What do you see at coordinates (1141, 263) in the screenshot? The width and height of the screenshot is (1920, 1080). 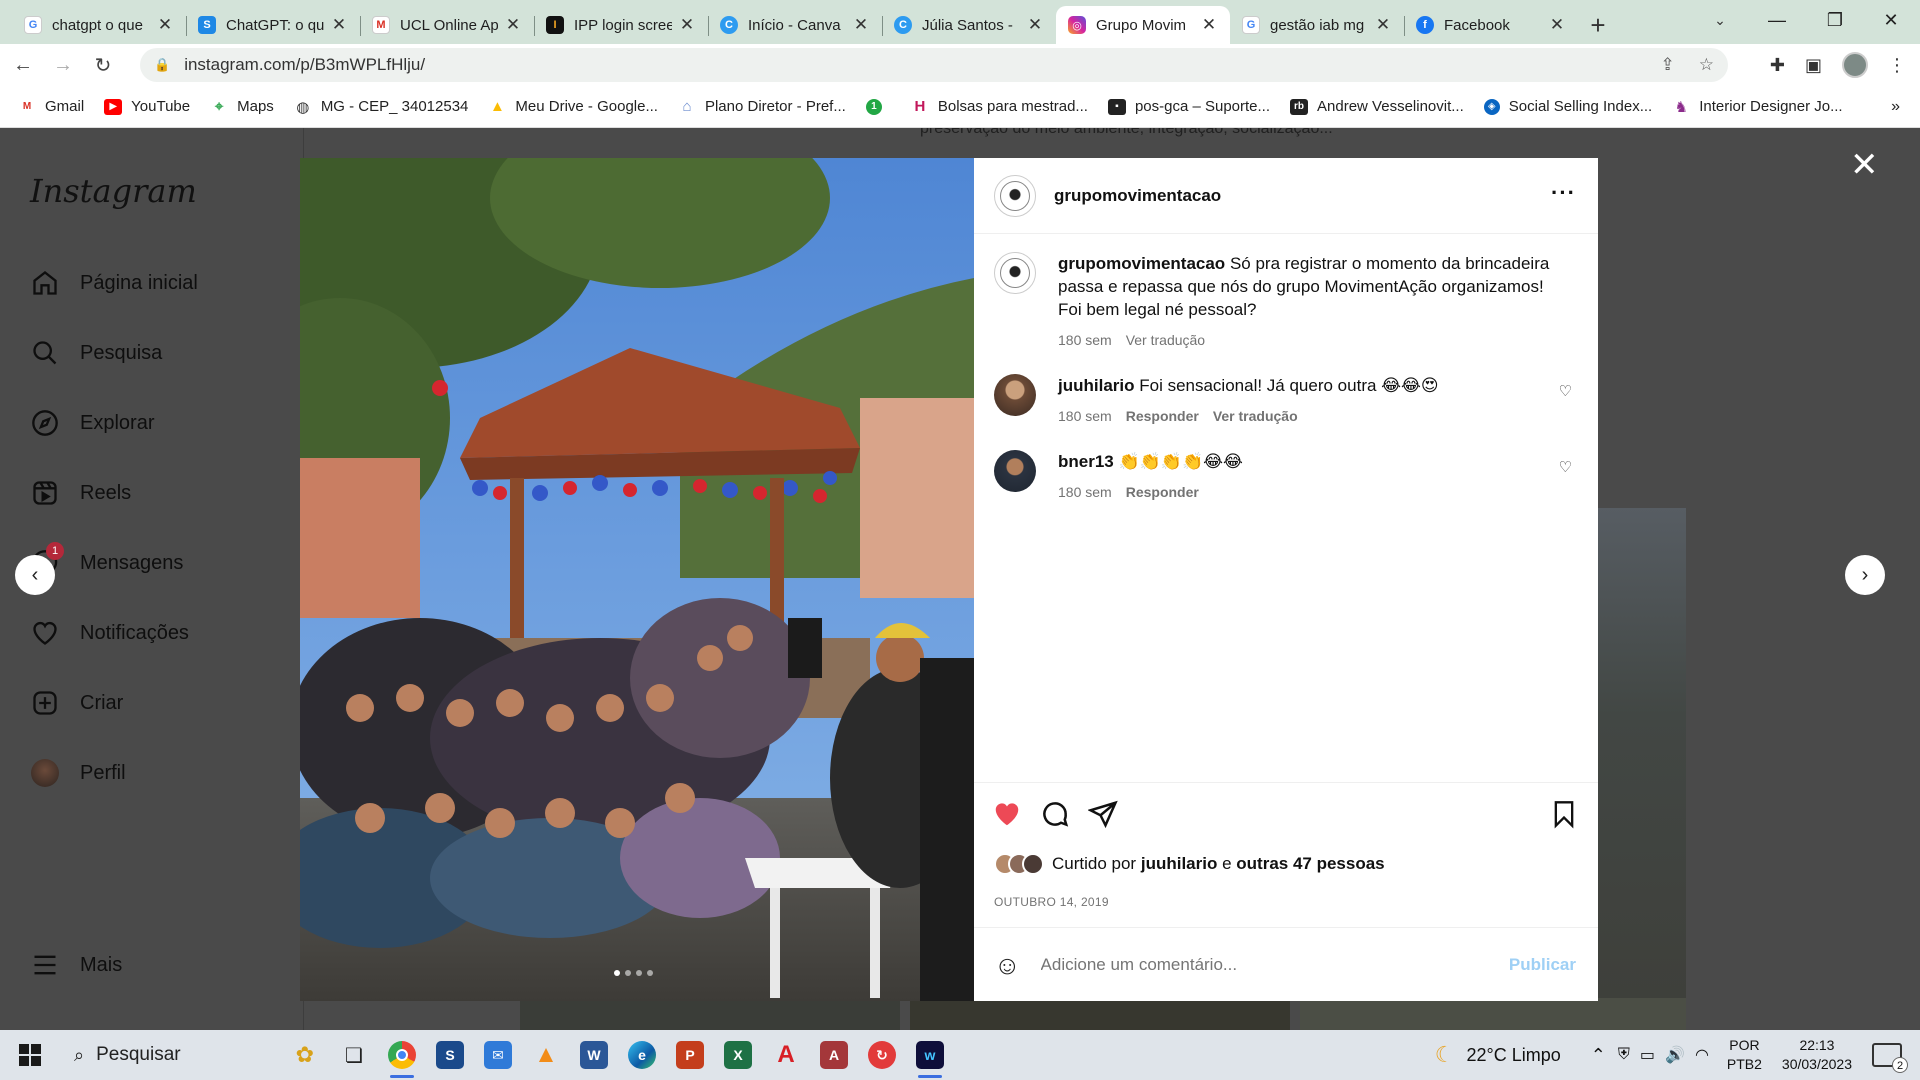 I see `caption-username: grupomovimentacao` at bounding box center [1141, 263].